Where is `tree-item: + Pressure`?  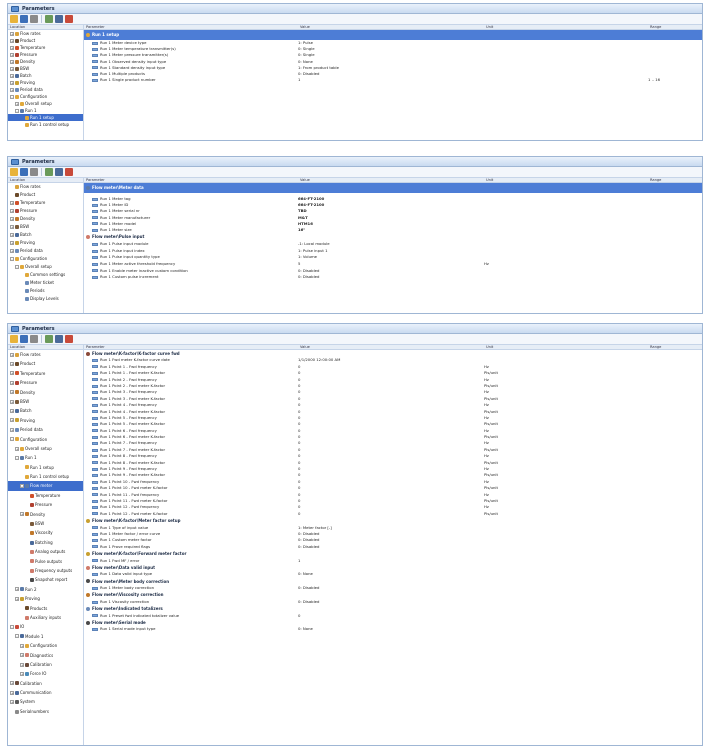 tree-item: + Pressure is located at coordinates (45, 54).